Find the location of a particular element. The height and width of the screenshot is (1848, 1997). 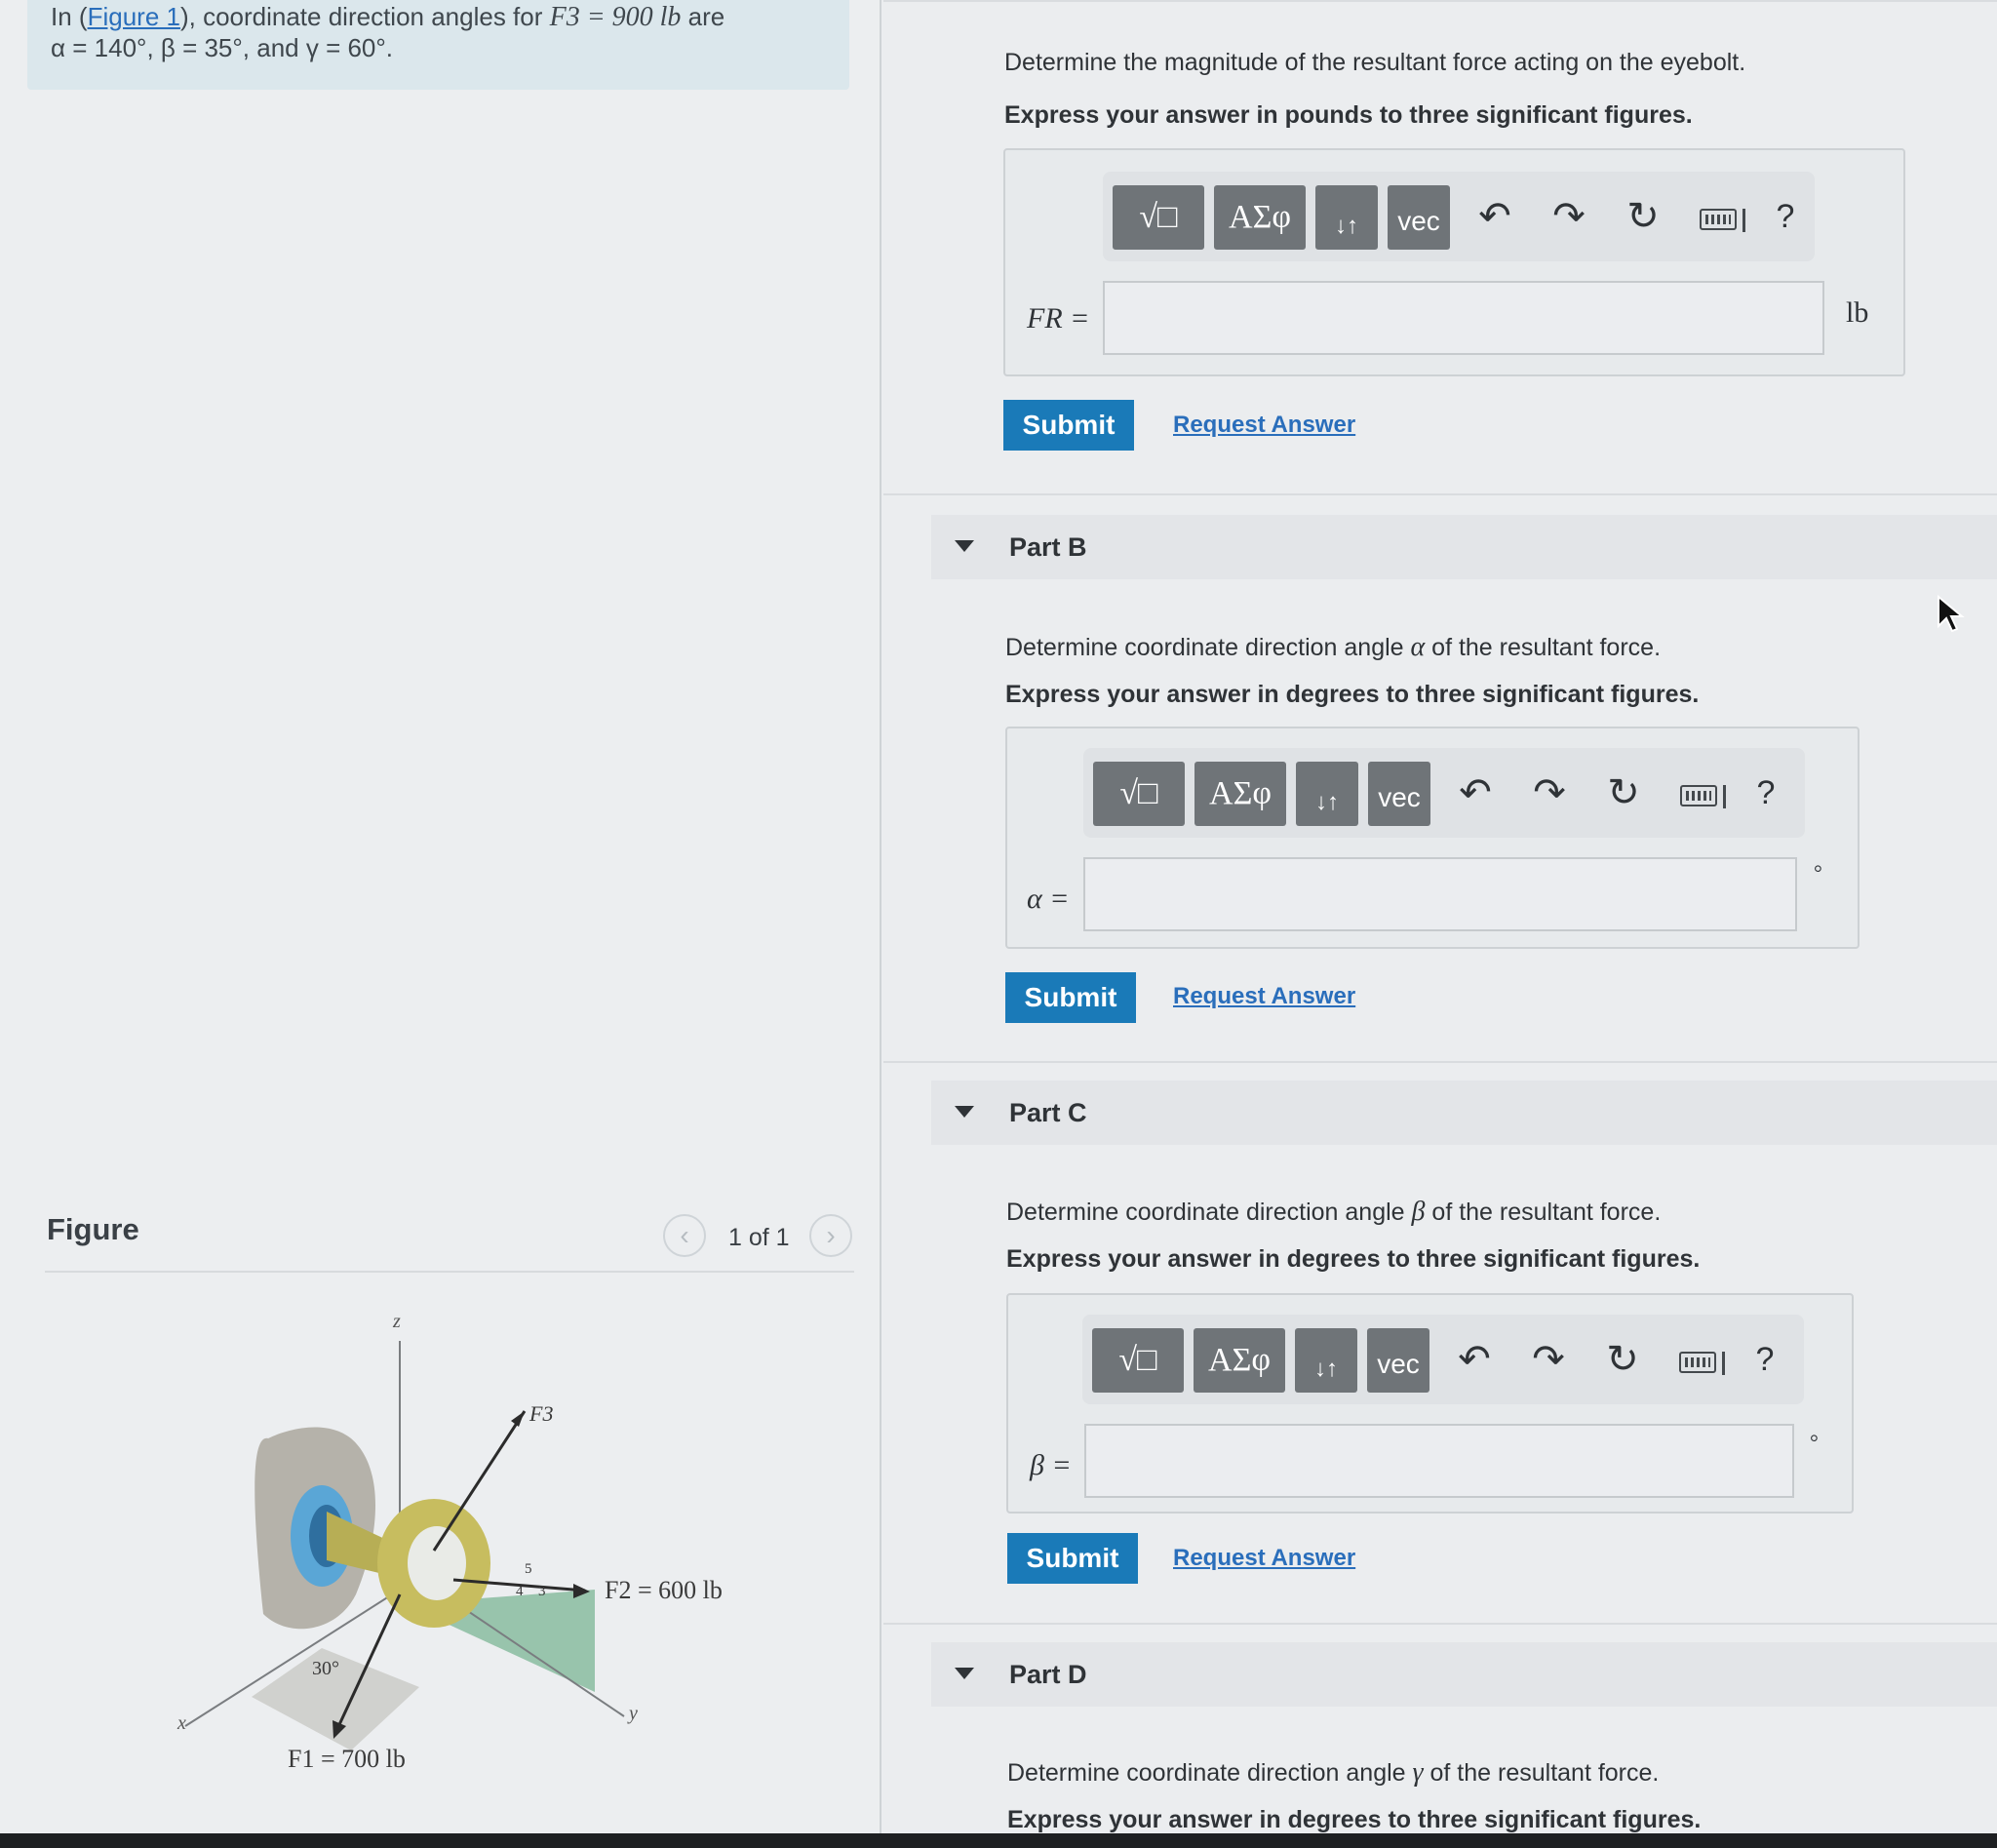

part-b-title: Part B is located at coordinates (1048, 547).